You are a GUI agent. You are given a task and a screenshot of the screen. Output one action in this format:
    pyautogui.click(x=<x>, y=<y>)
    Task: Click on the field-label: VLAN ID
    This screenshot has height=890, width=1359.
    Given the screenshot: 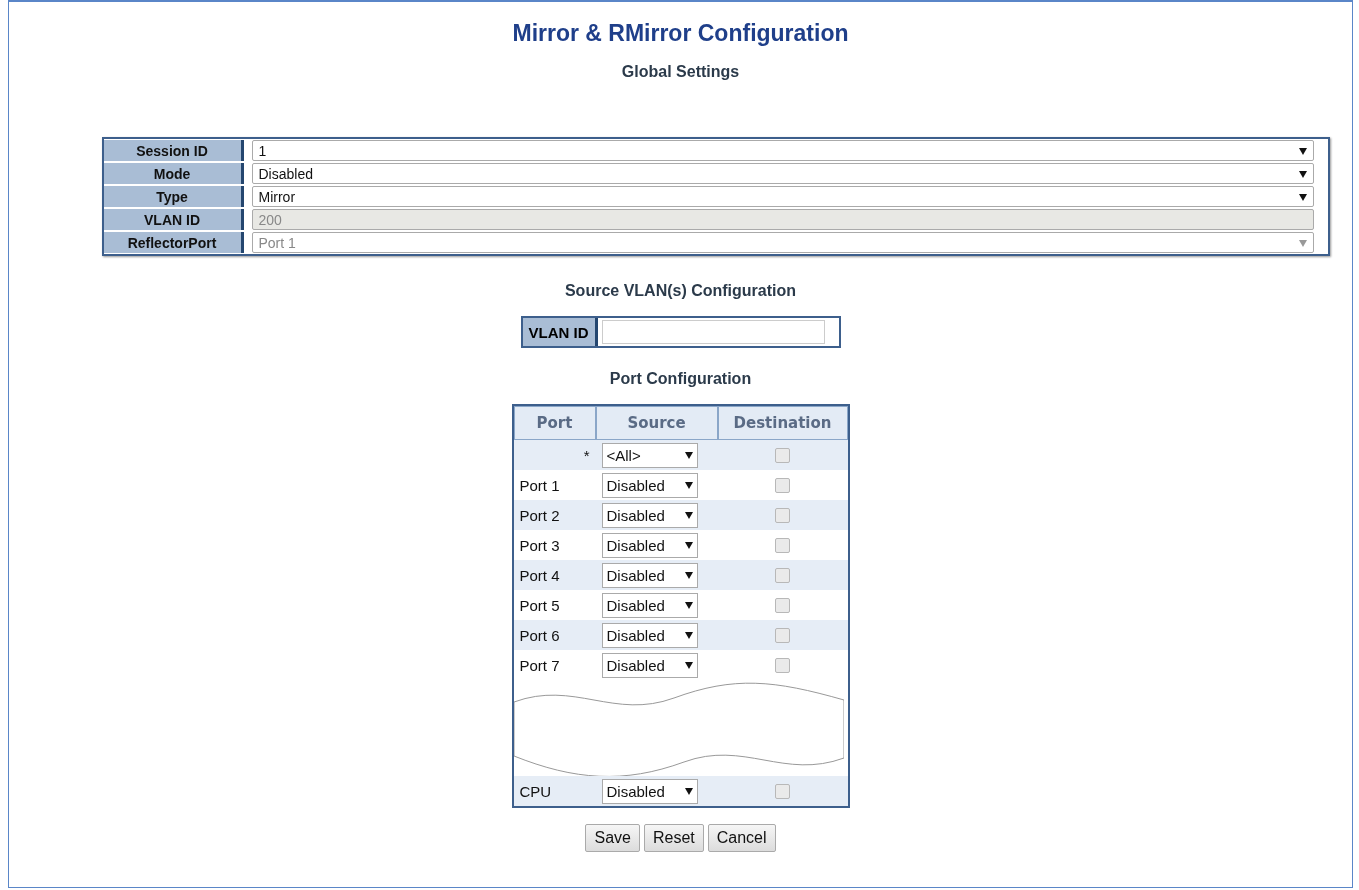 What is the action you would take?
    pyautogui.click(x=560, y=332)
    